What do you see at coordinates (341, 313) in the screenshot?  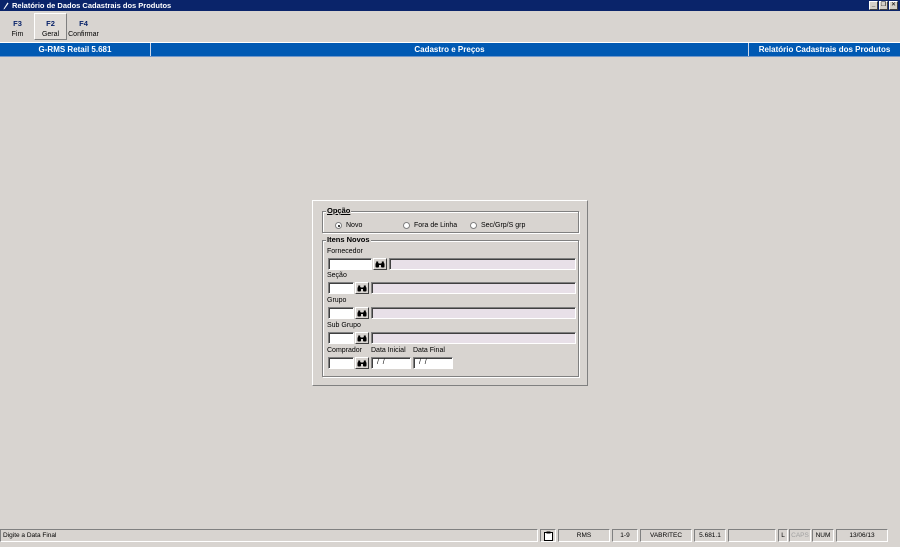 I see `grupo-code-input` at bounding box center [341, 313].